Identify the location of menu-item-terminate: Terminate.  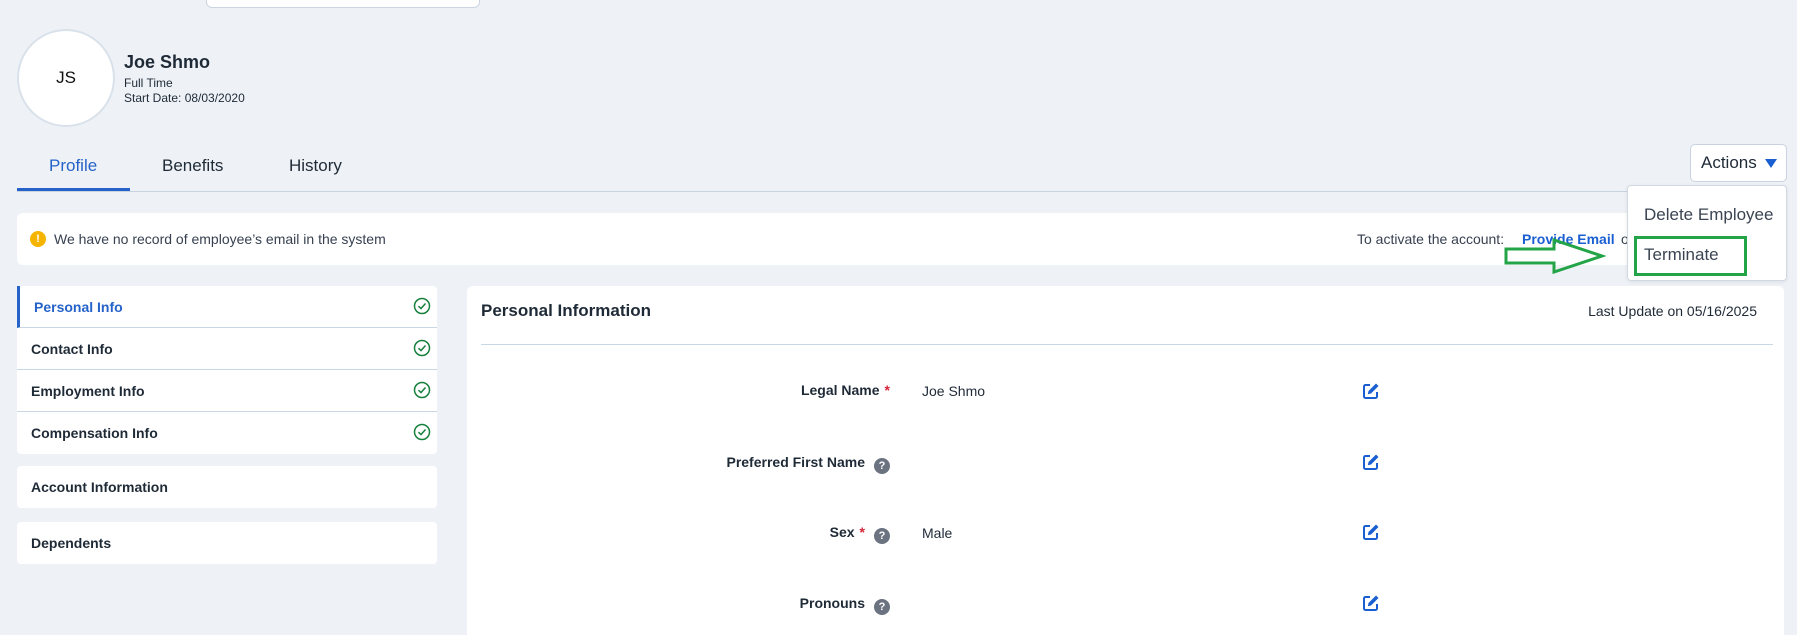
(1681, 255).